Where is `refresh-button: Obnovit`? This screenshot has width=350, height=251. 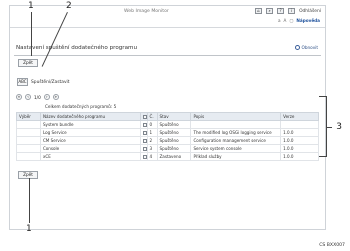 refresh-button: Obnovit is located at coordinates (306, 47).